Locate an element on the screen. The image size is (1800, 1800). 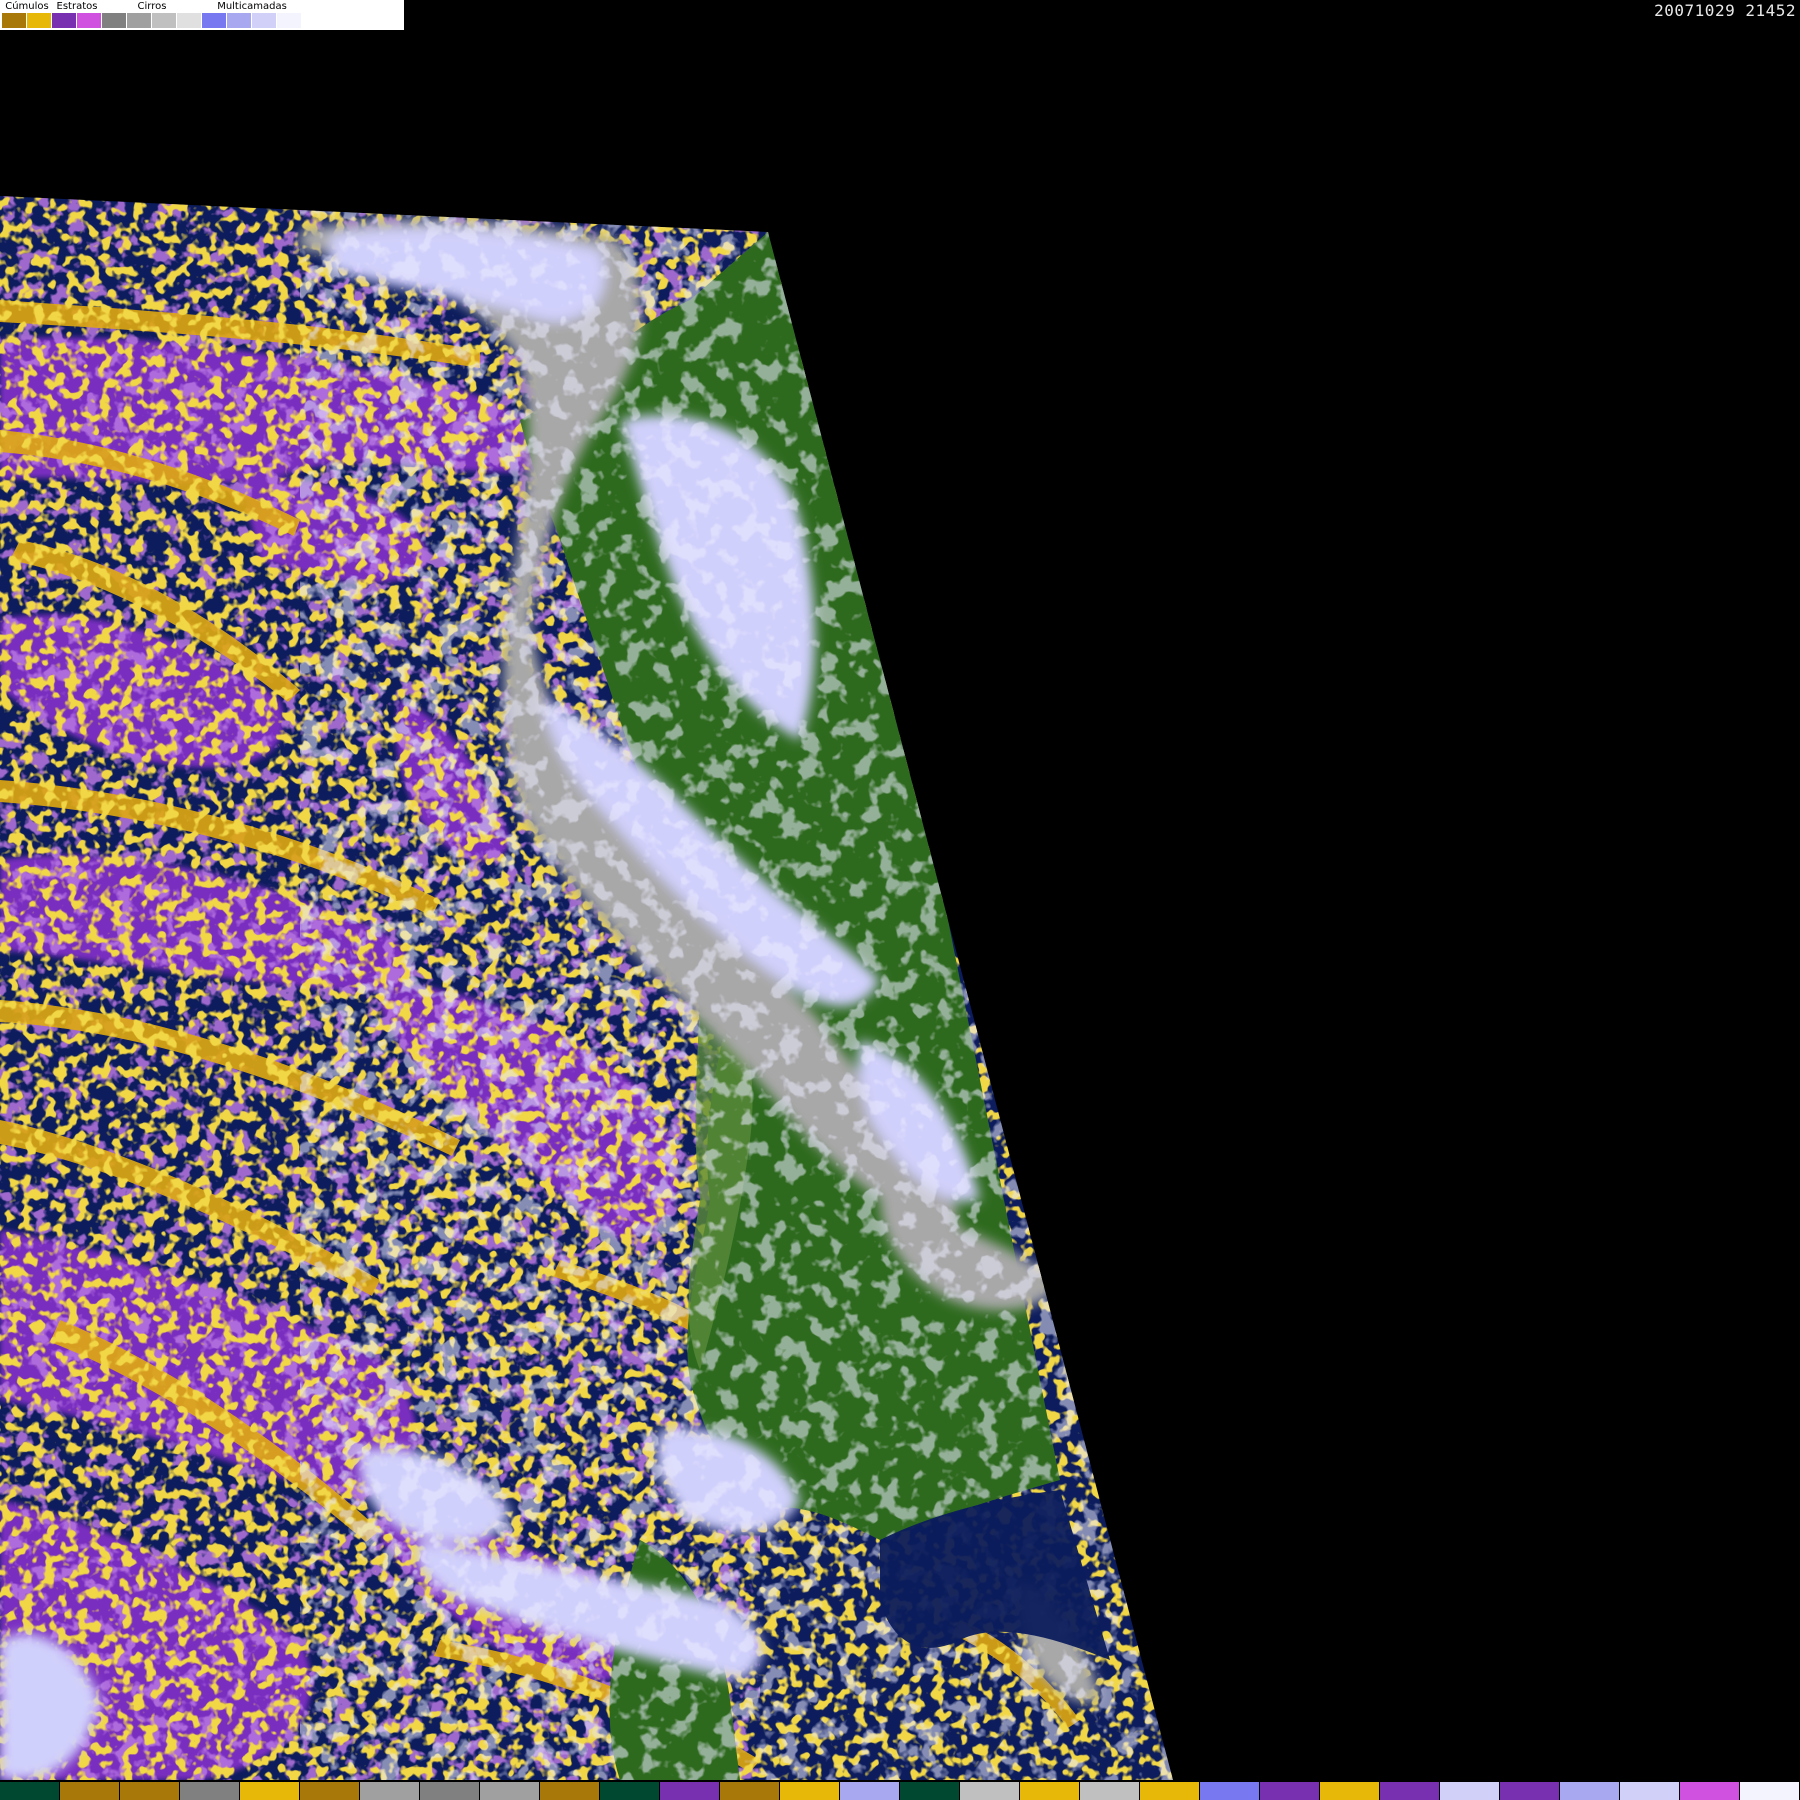
legend-group-2: Estratos is located at coordinates (77, 15).